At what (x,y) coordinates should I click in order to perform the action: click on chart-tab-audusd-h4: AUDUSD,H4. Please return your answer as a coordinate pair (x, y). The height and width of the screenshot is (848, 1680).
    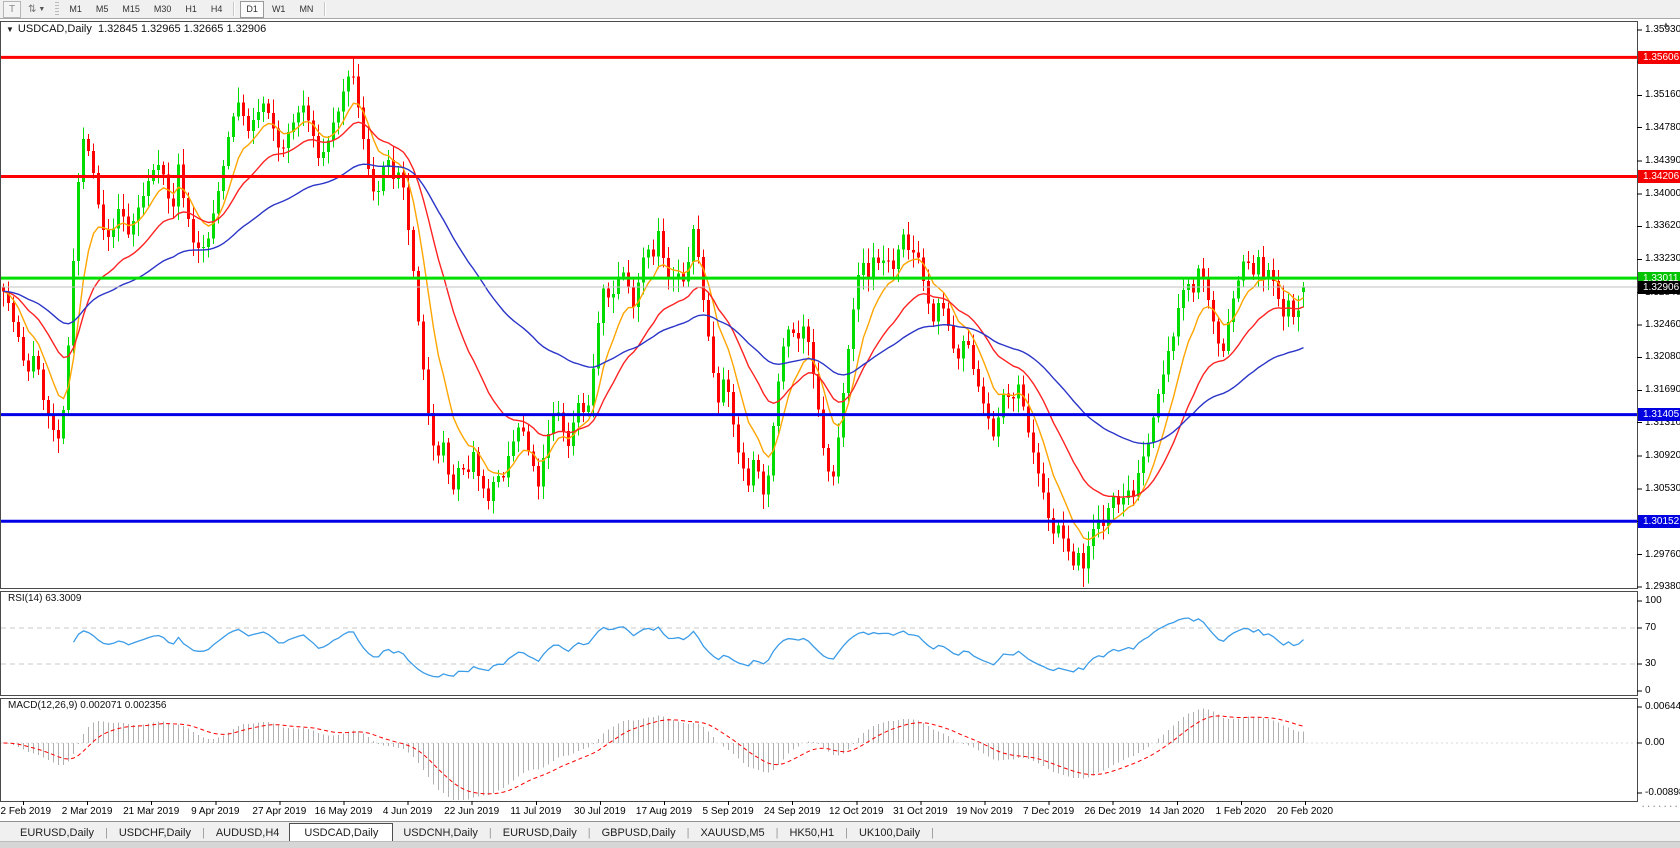
    Looking at the image, I should click on (248, 833).